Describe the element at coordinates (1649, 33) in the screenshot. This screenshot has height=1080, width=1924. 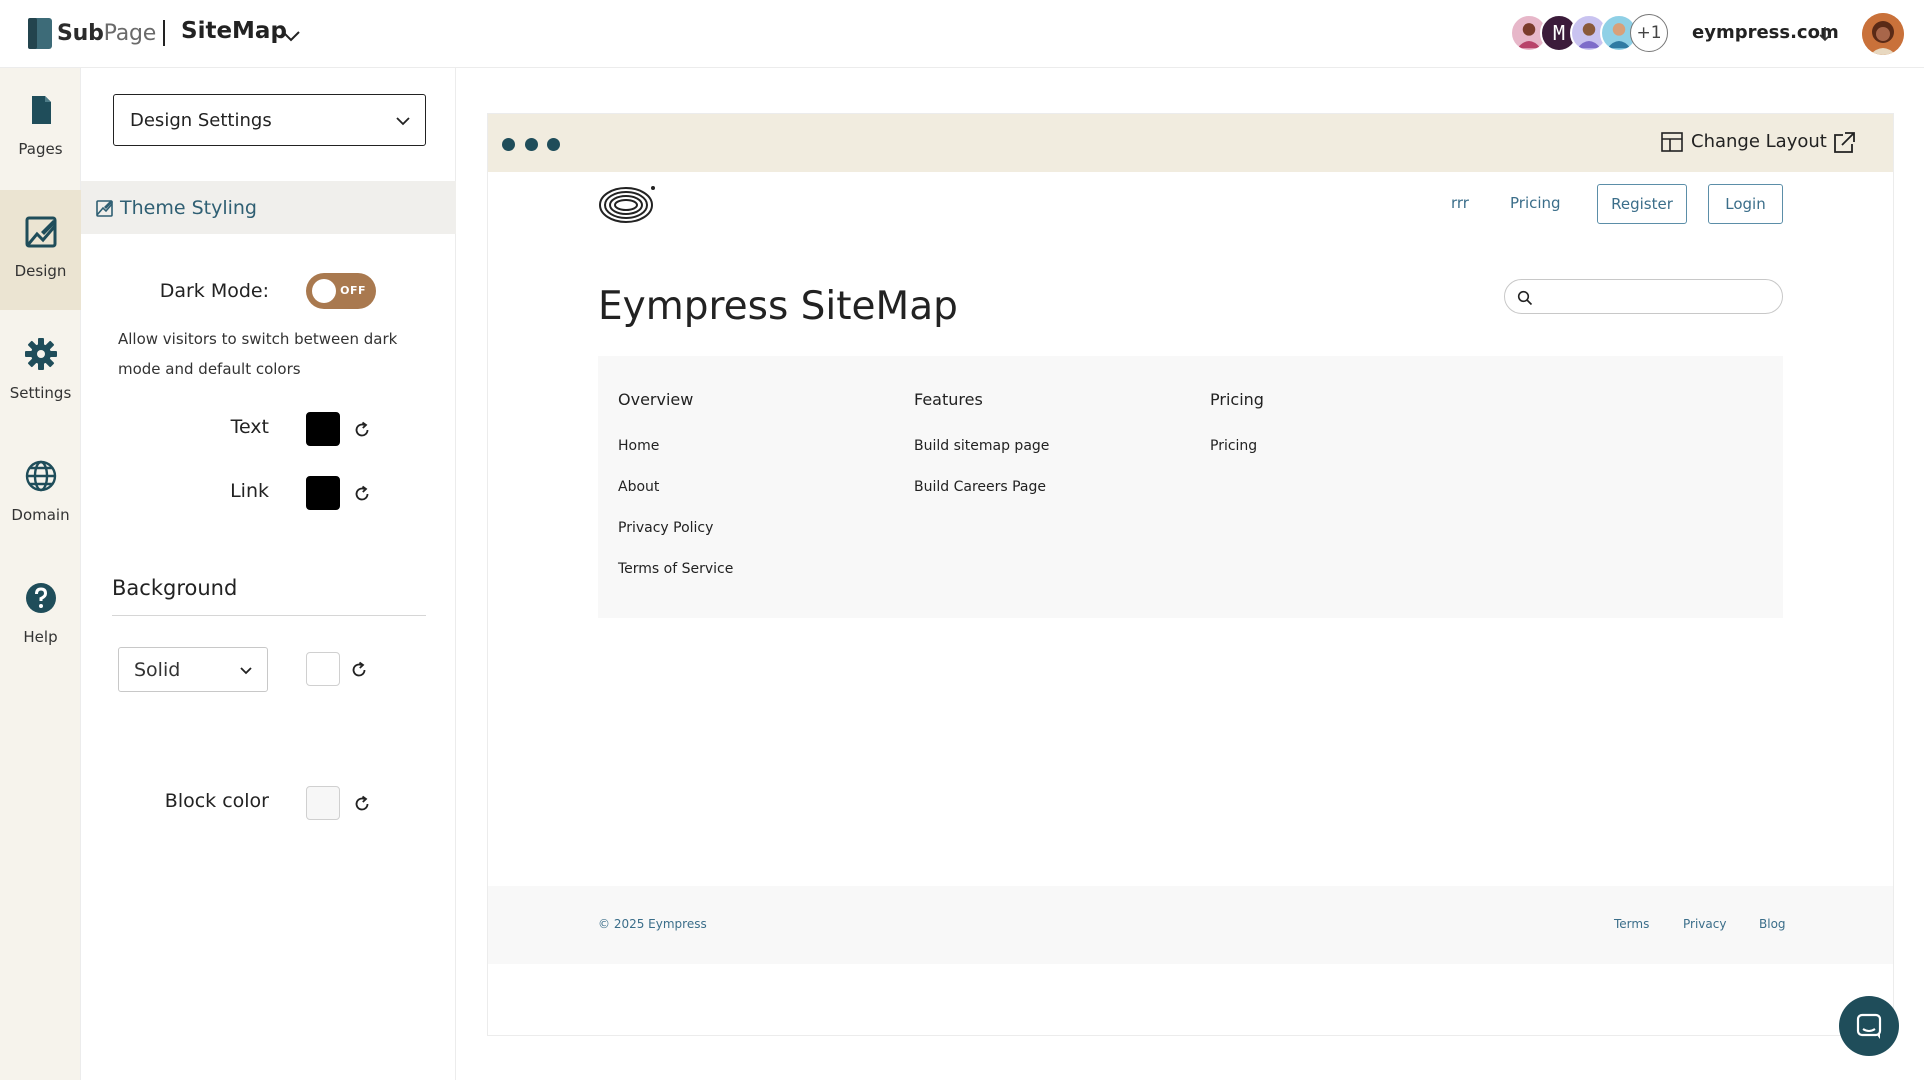
I see `avatars-more-badge: +1` at that location.